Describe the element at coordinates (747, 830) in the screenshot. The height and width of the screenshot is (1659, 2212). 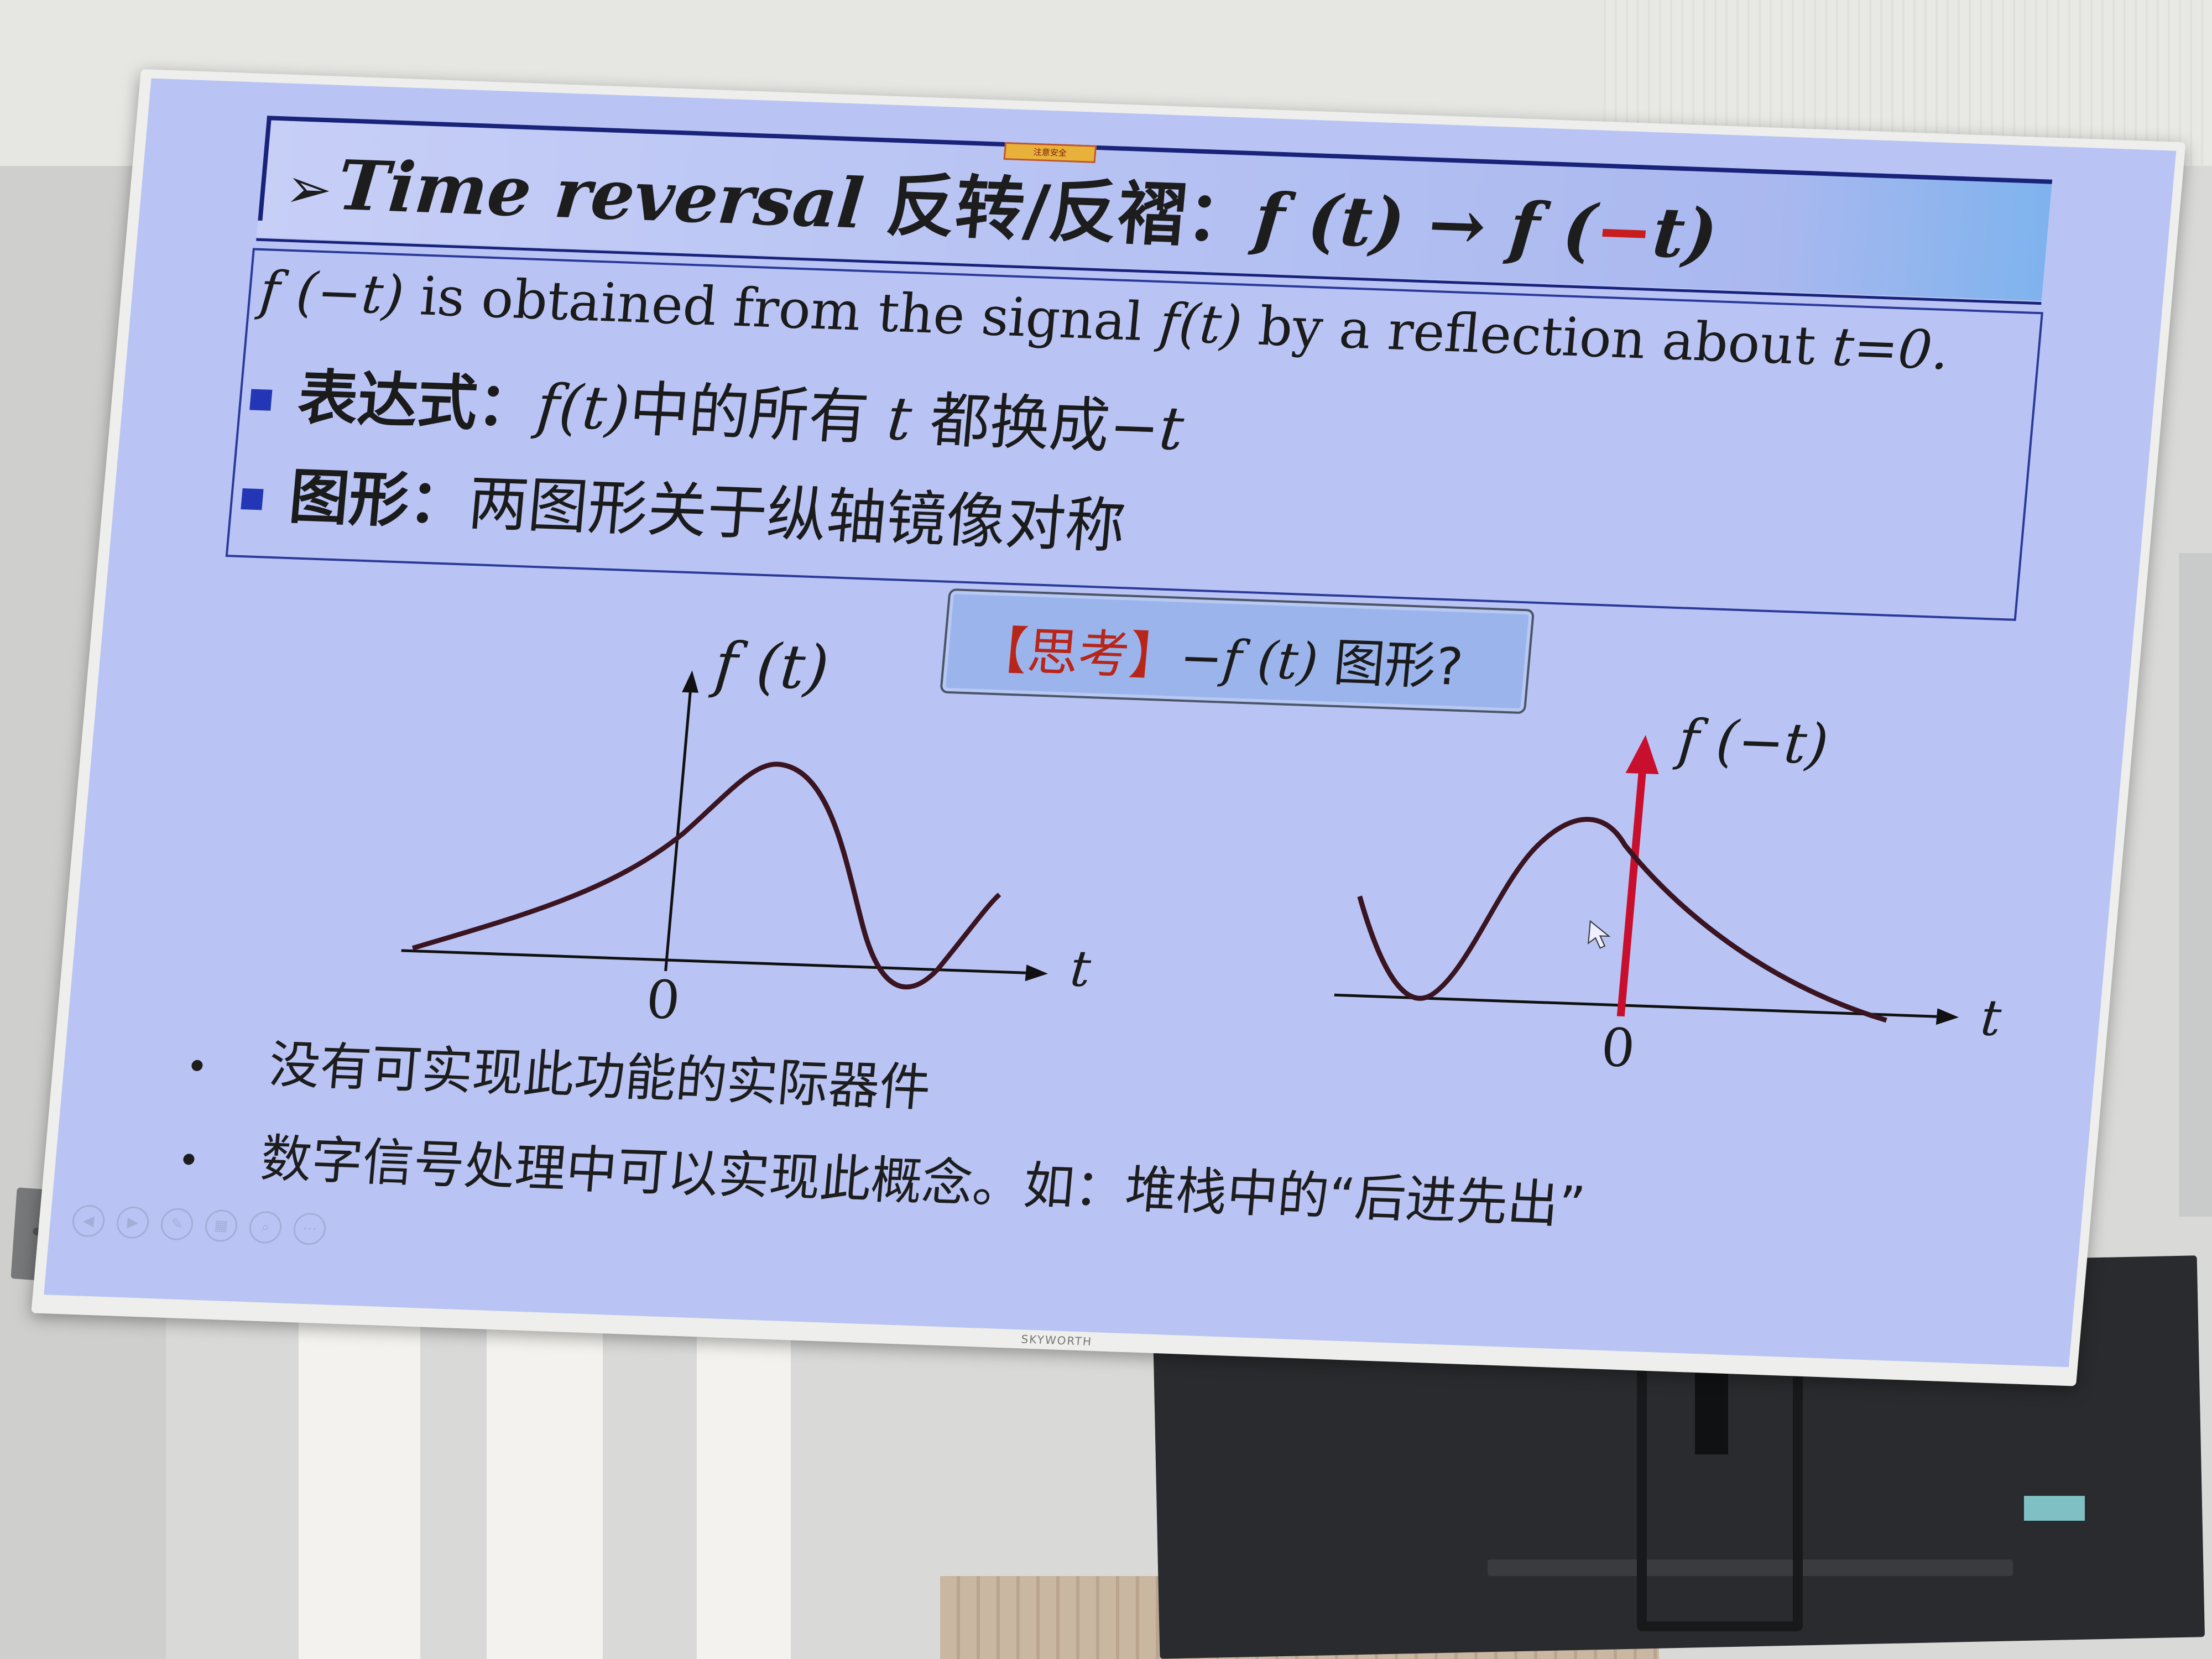
I see `graph-left: f (t) t 0` at that location.